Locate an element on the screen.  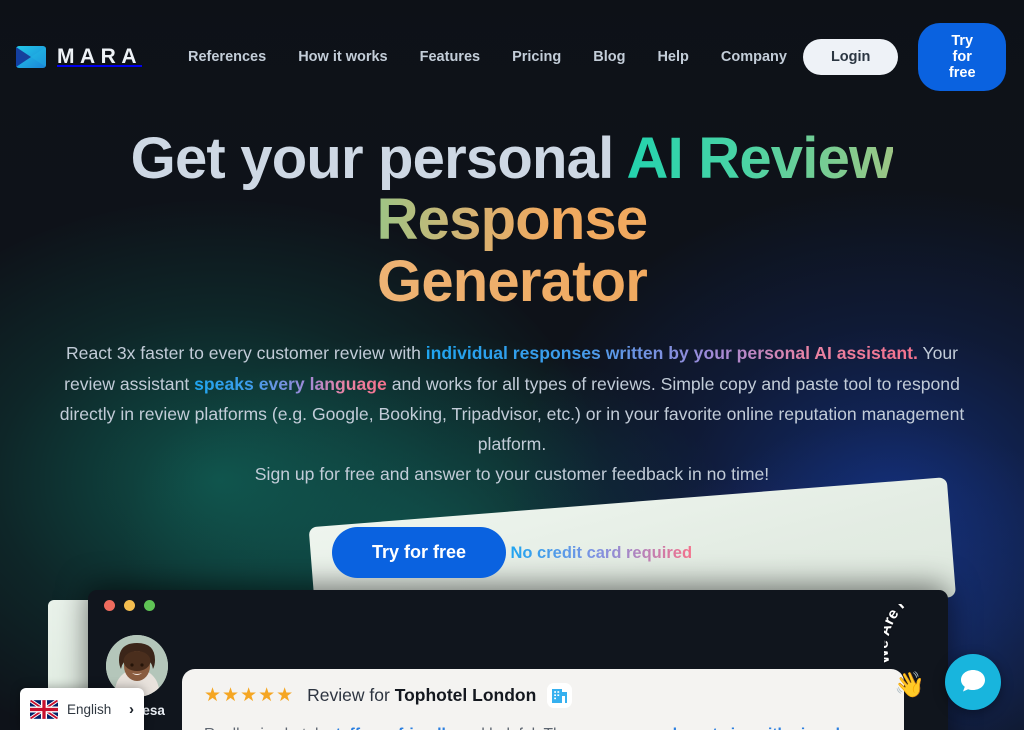
window-close-dot-icon is located at coordinates (109, 605).